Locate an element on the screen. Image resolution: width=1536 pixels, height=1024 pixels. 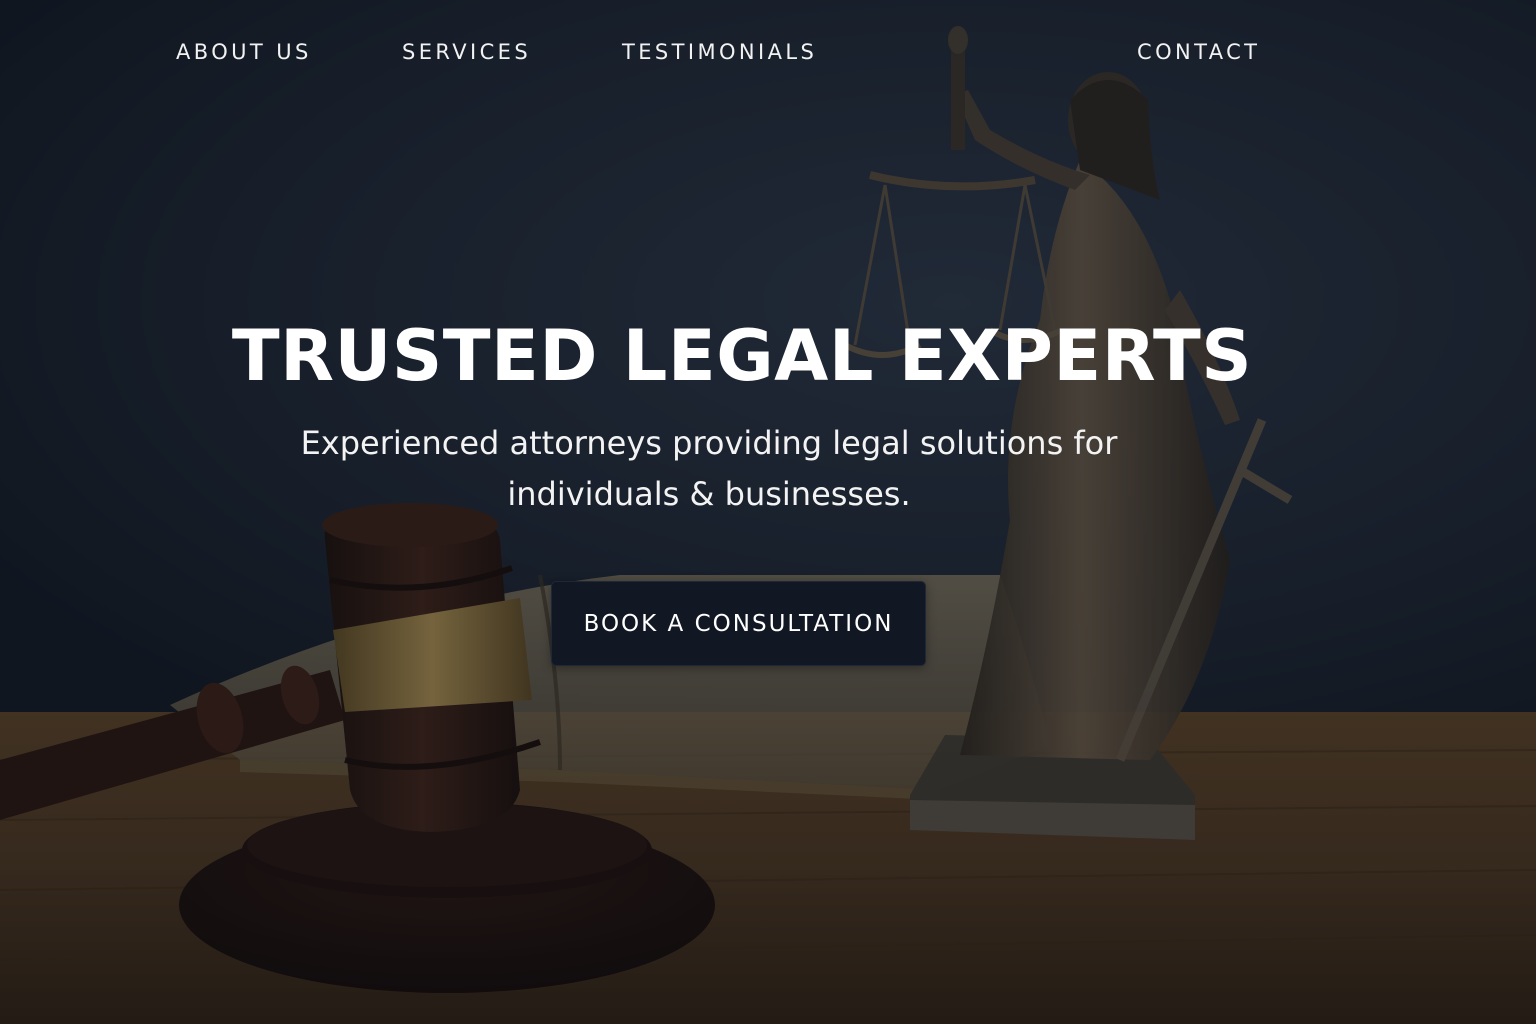
nav-link-about-us: ABOUT US is located at coordinates (244, 52).